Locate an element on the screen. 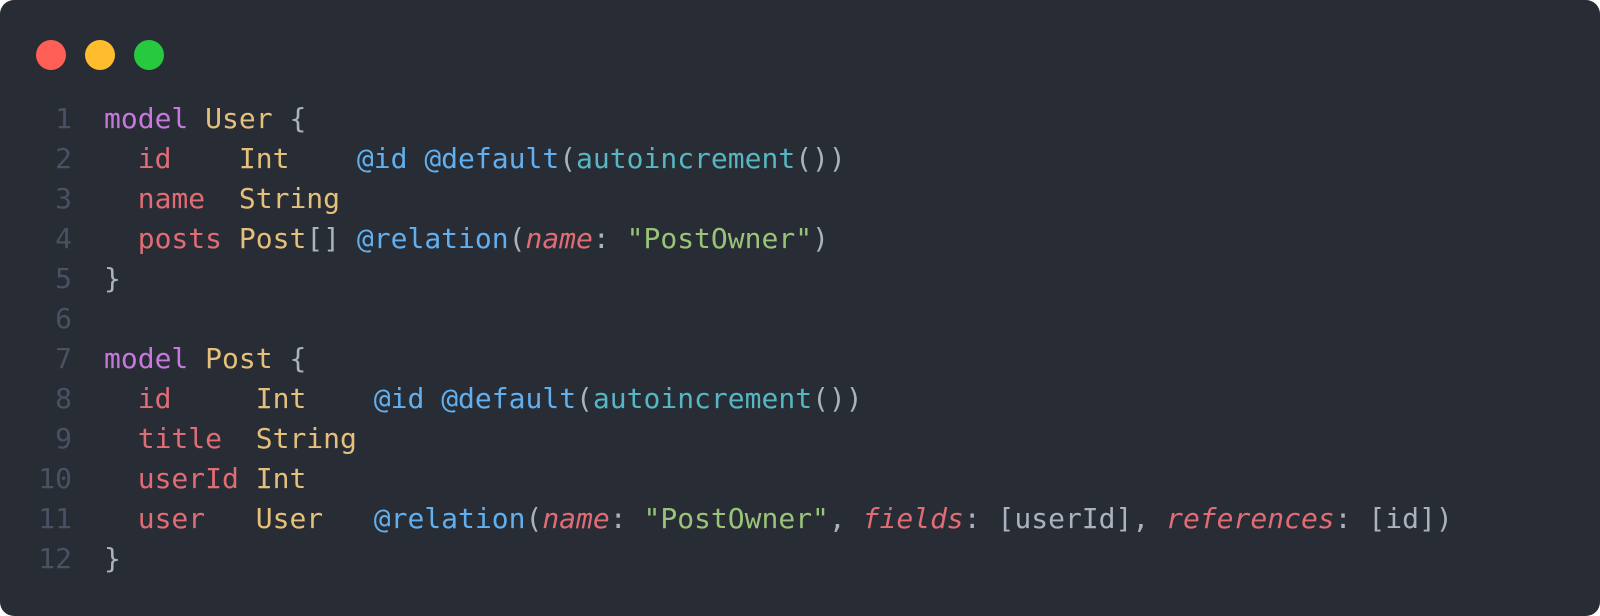  line-source is located at coordinates (88, 319).